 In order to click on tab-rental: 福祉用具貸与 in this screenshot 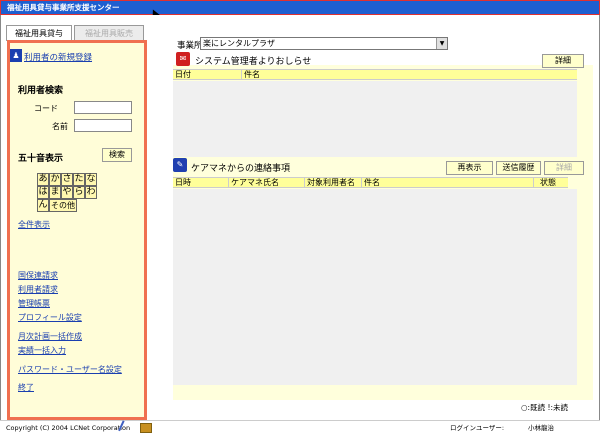, I will do `click(39, 33)`.